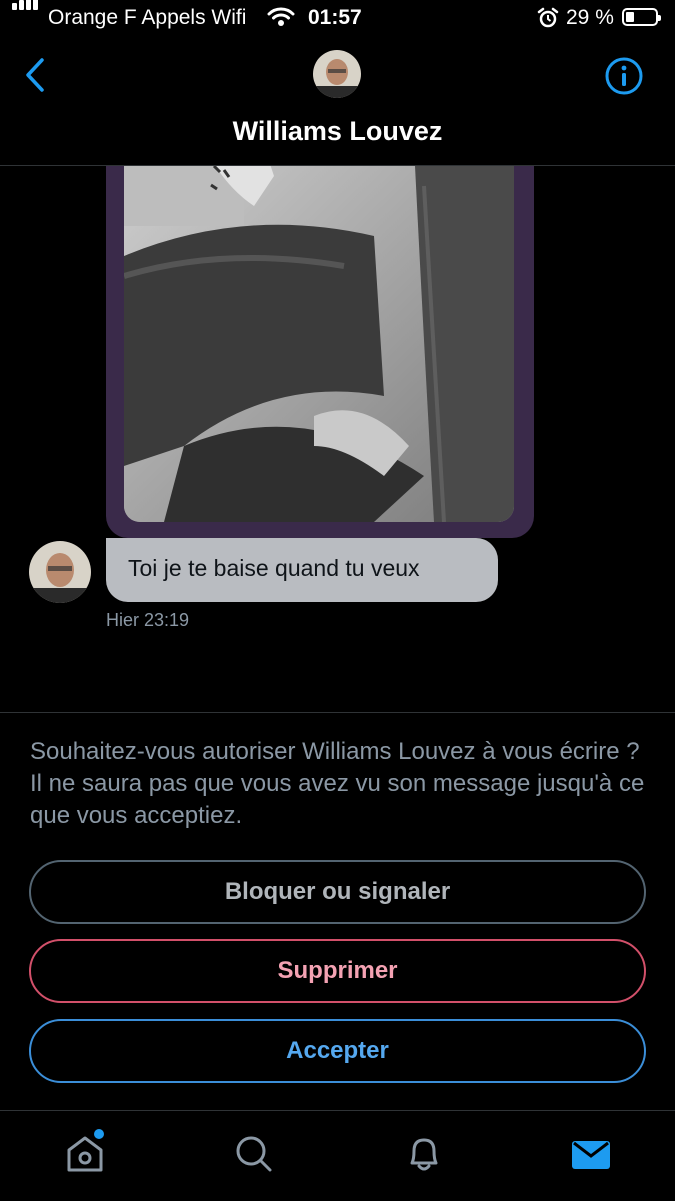 Image resolution: width=675 pixels, height=1201 pixels. Describe the element at coordinates (337, 131) in the screenshot. I see `page-title: Williams Louvez` at that location.